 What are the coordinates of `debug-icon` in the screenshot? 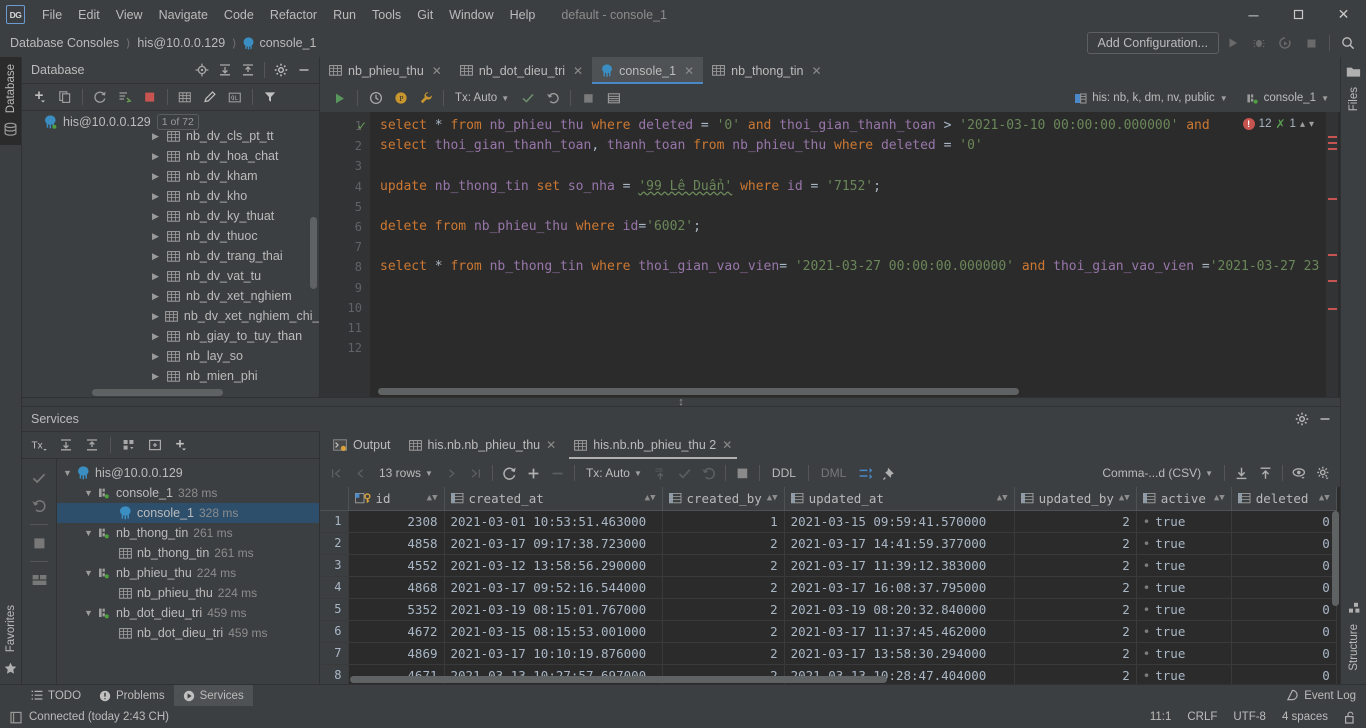 It's located at (1259, 43).